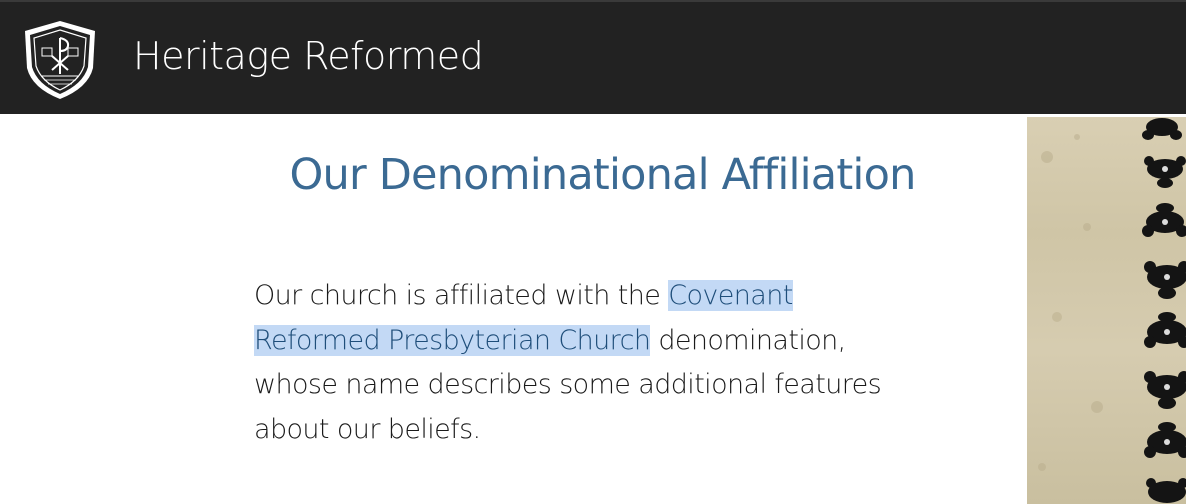  I want to click on church-shield-logo-icon, so click(60, 60).